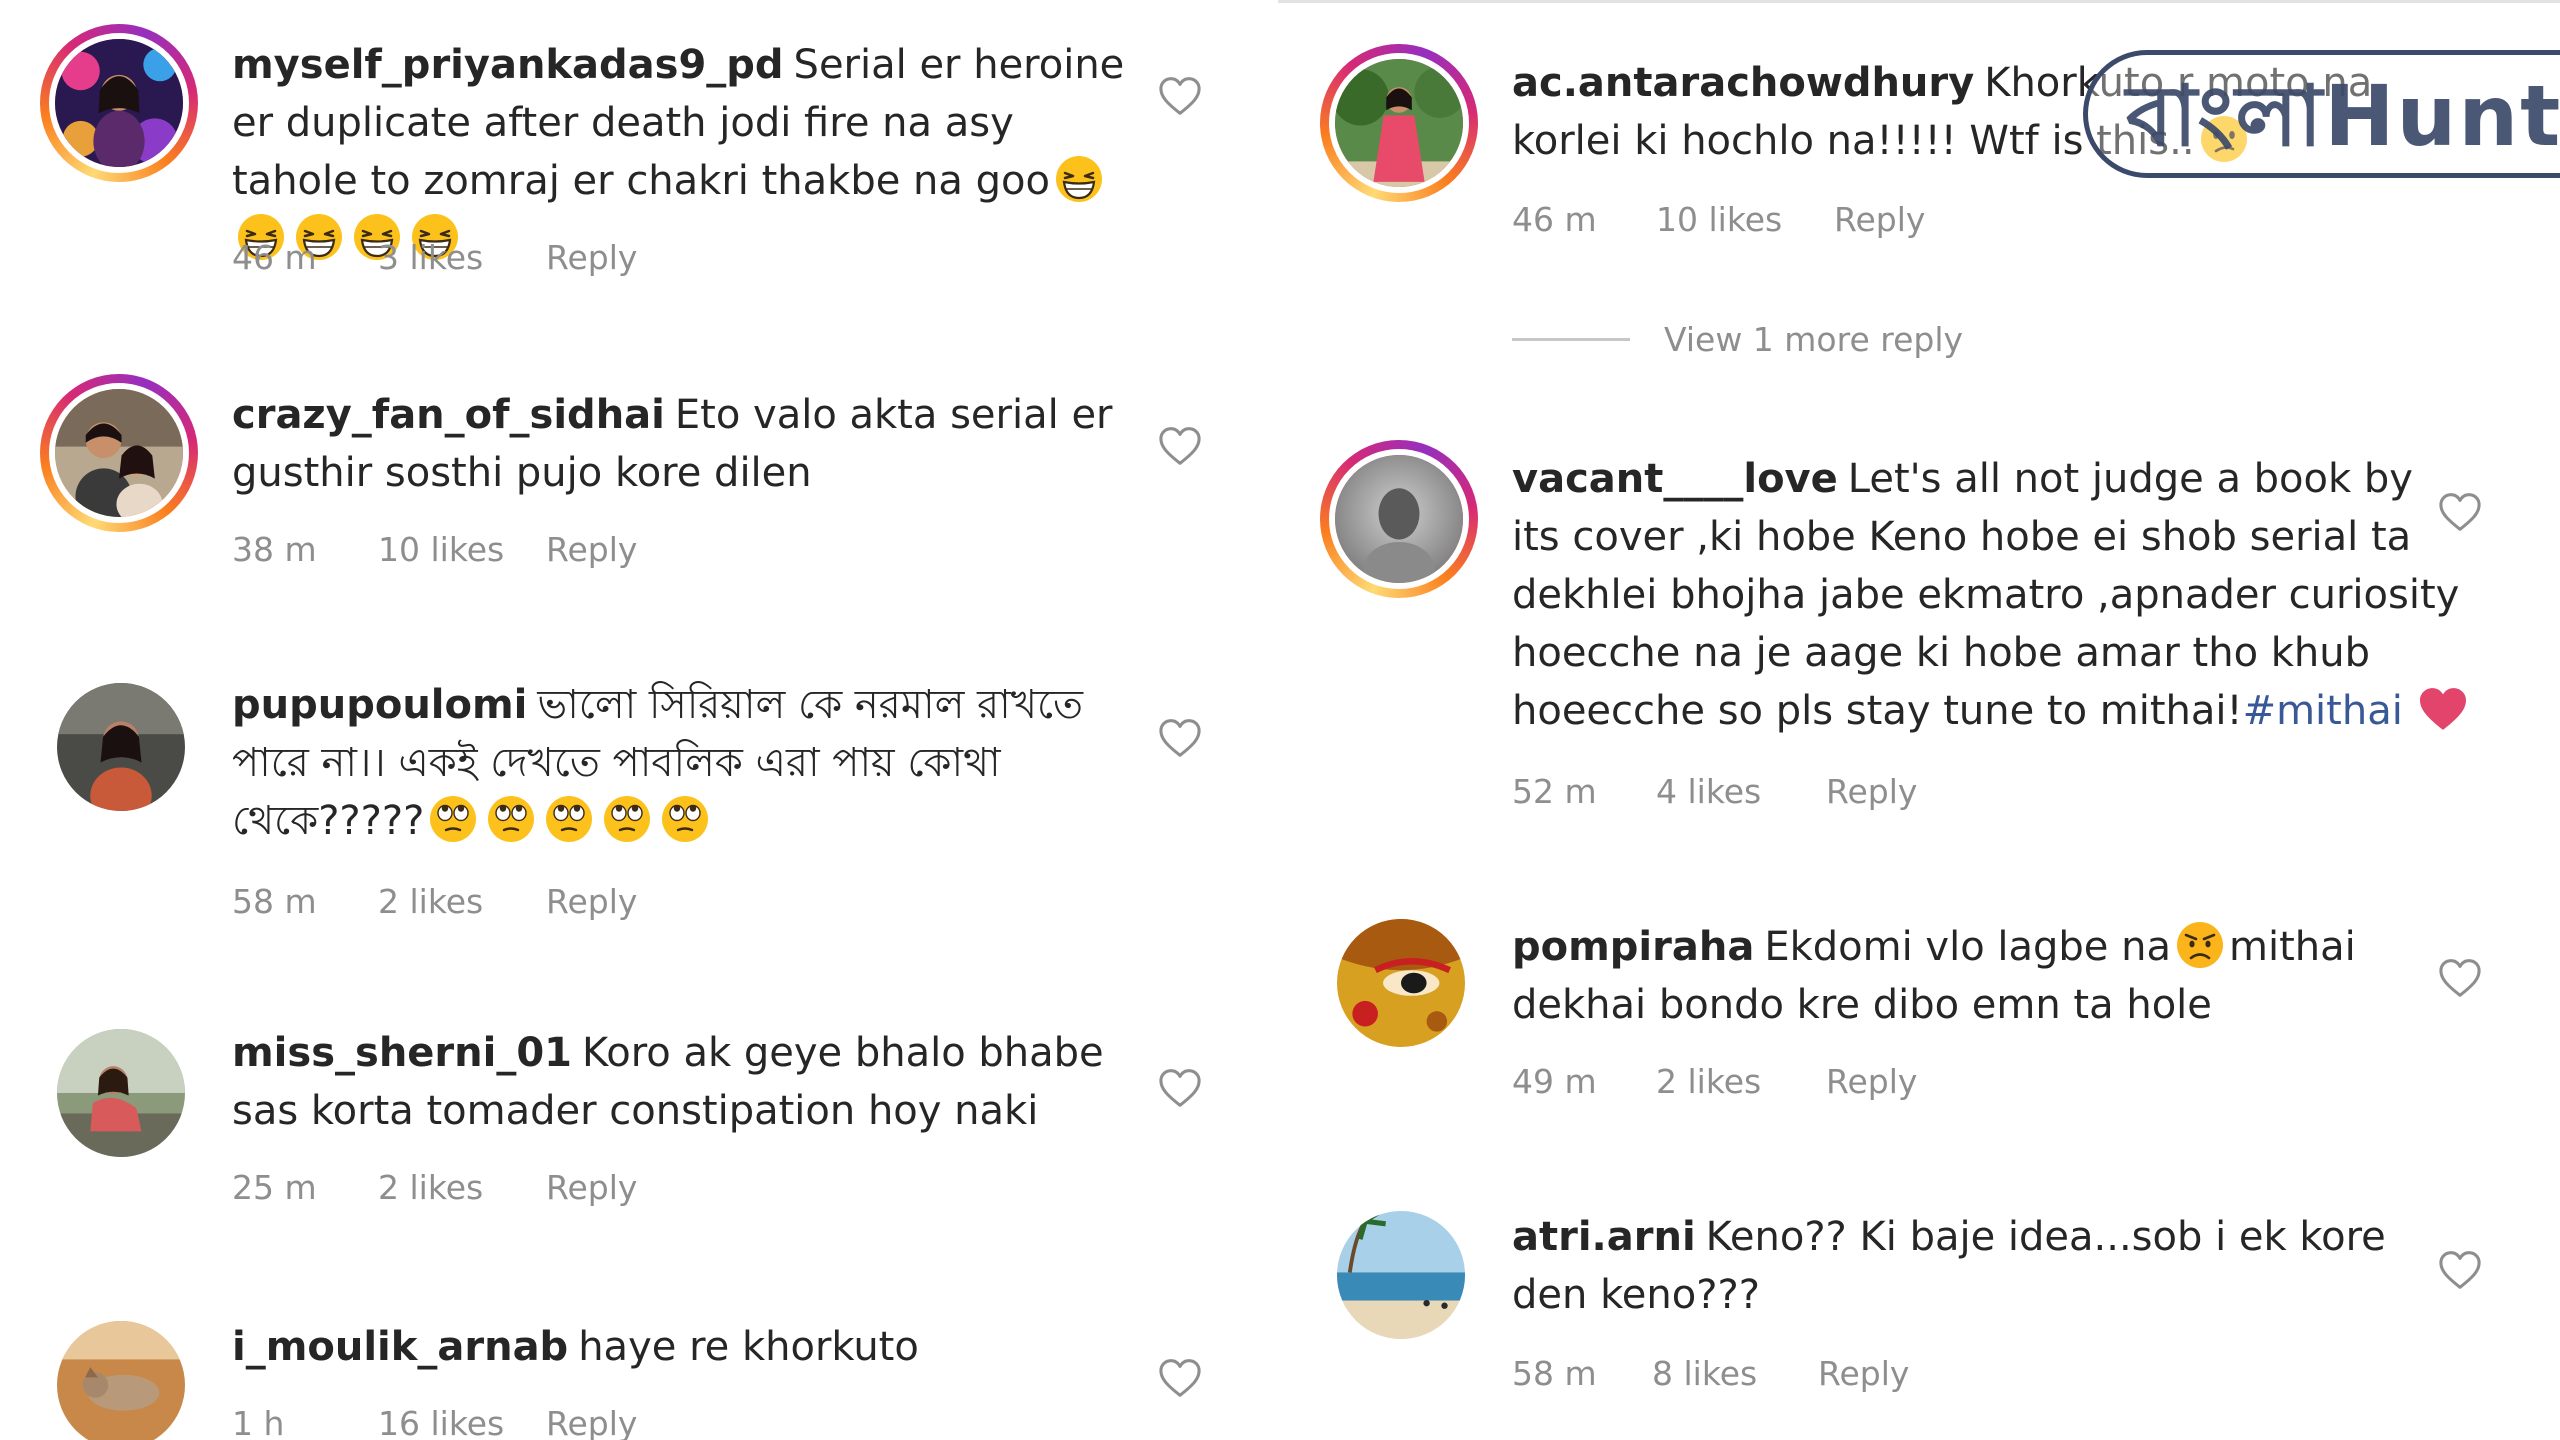  Describe the element at coordinates (1919, 1) in the screenshot. I see `top-divider` at that location.